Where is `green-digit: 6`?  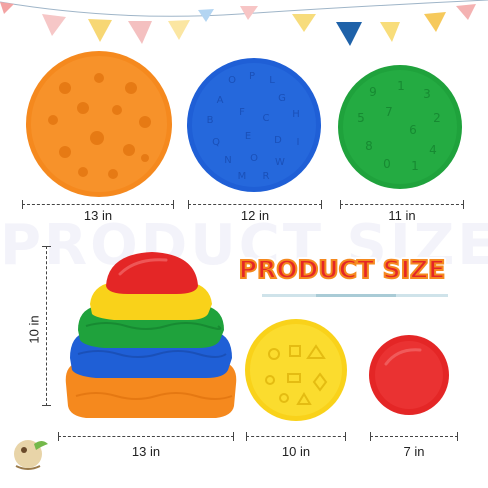 green-digit: 6 is located at coordinates (413, 130).